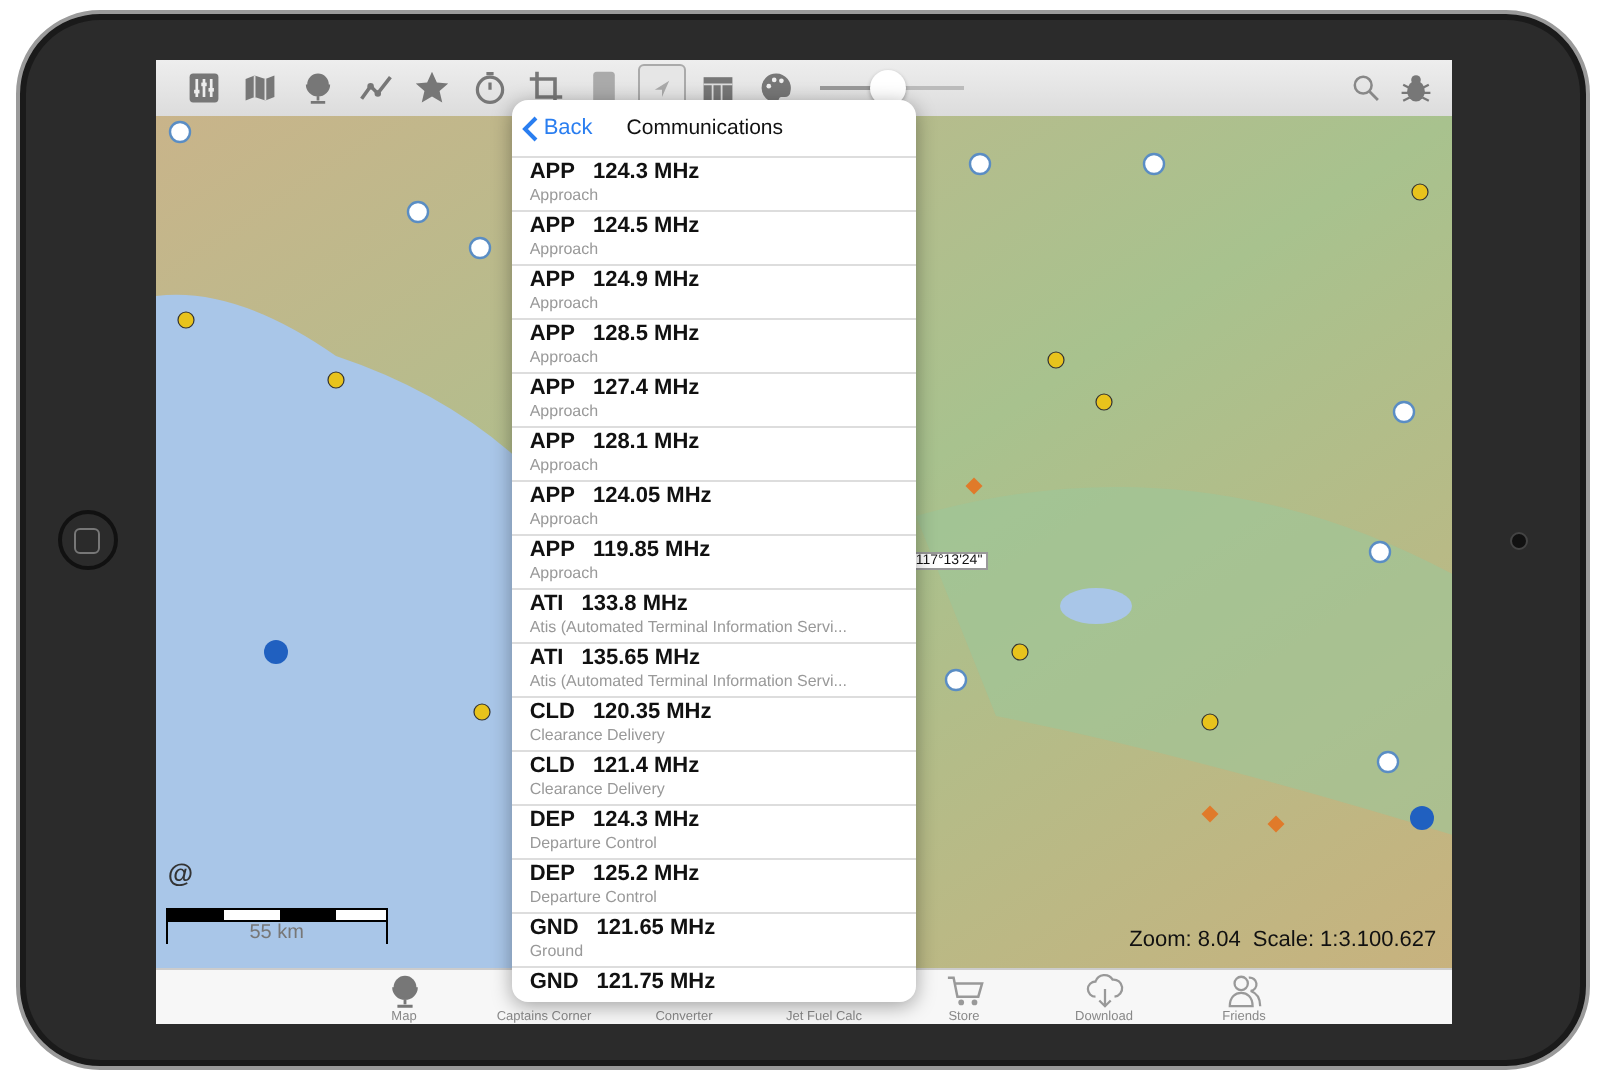  Describe the element at coordinates (646, 443) in the screenshot. I see `frequency-value: 128.1 MHz` at that location.